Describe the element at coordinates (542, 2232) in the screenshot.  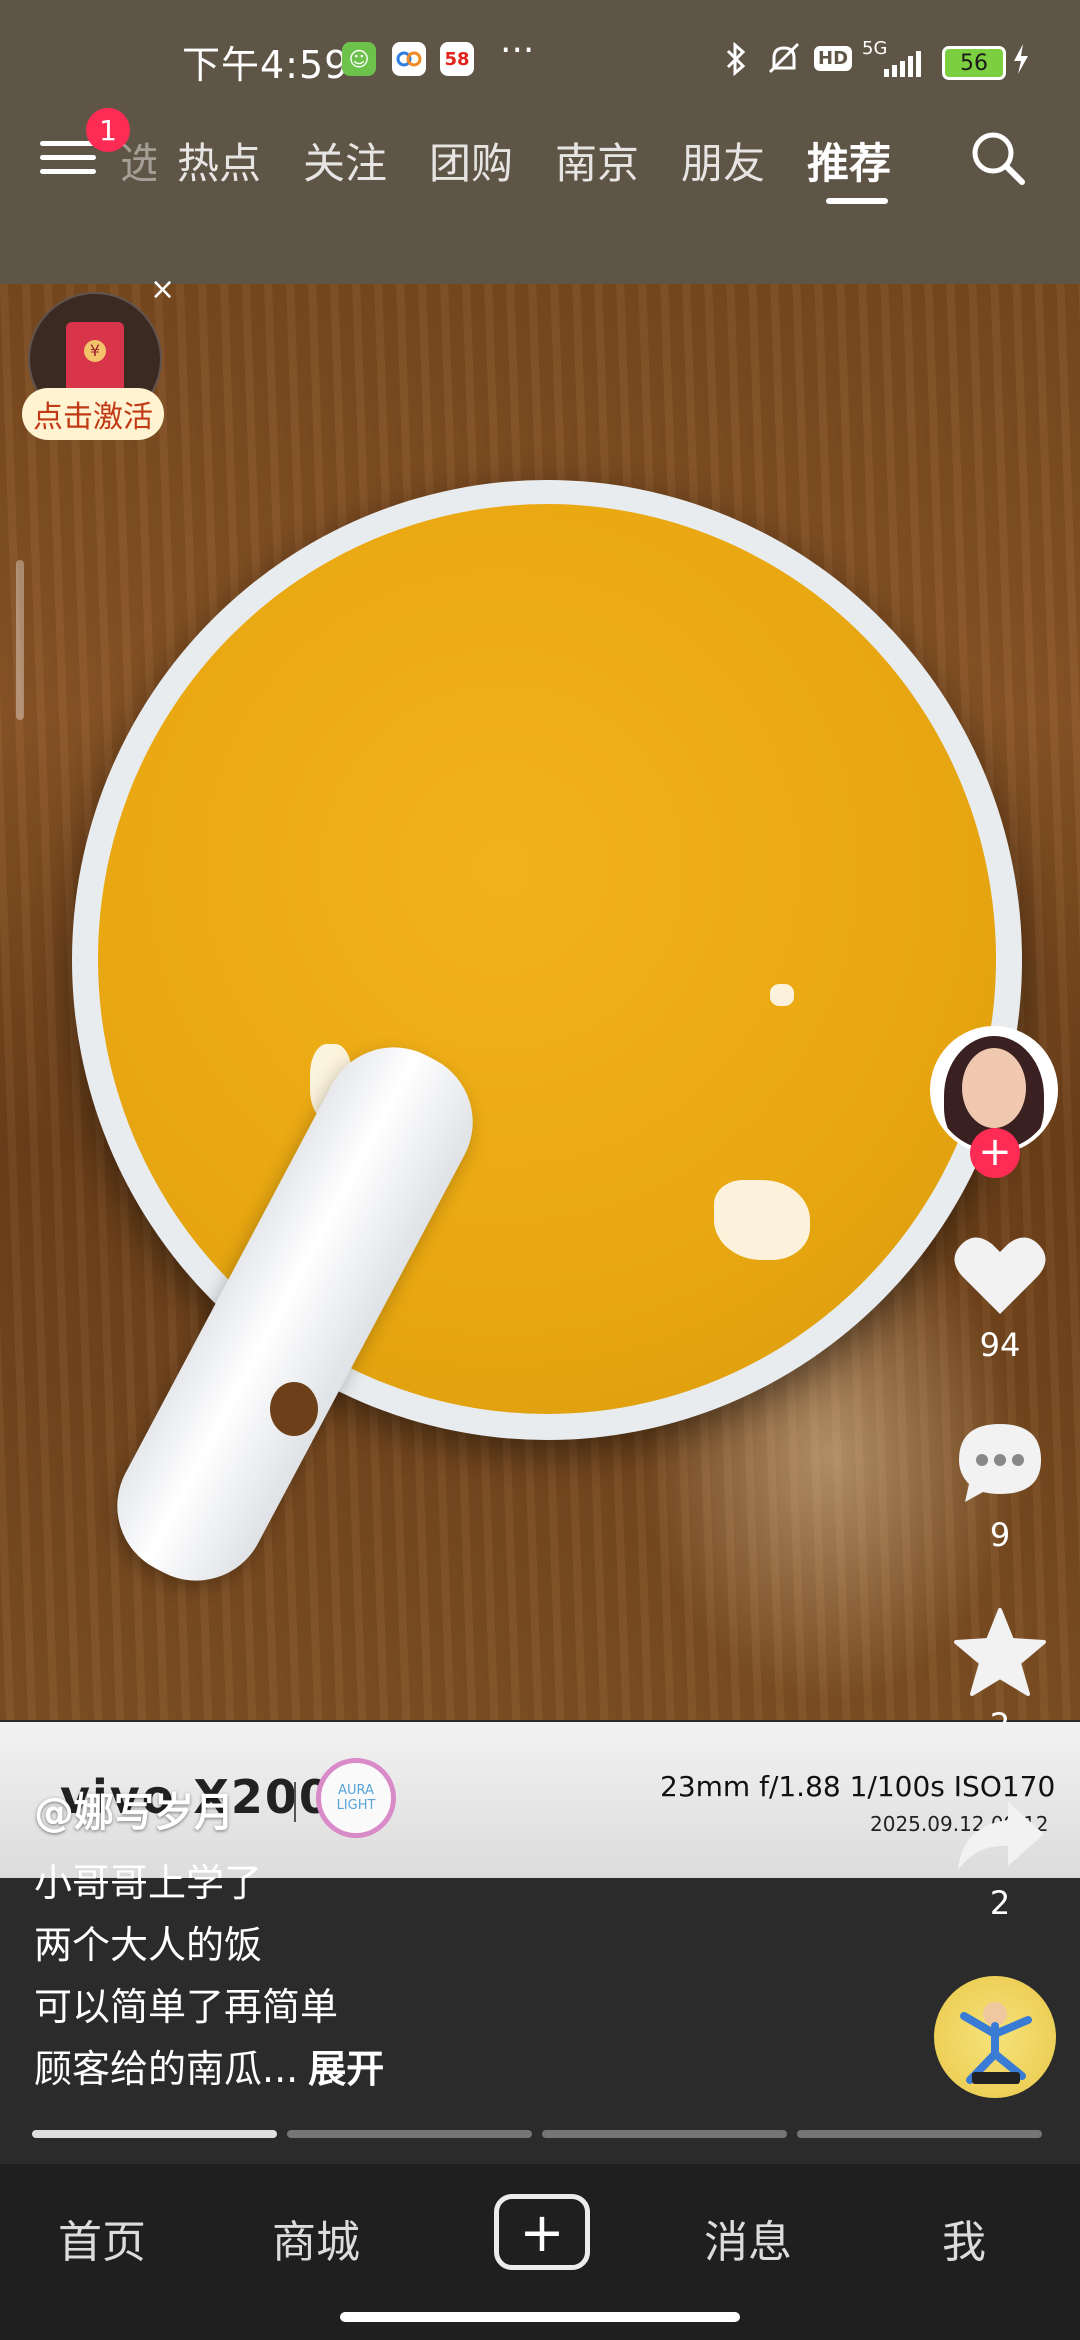
I see `create-button: +` at that location.